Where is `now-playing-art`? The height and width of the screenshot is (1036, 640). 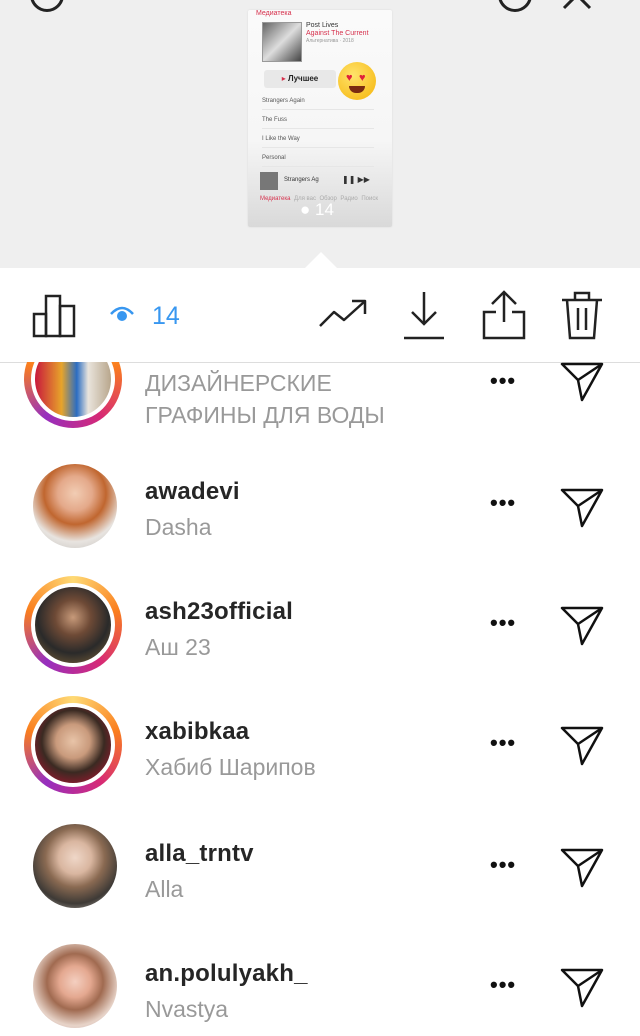
now-playing-art is located at coordinates (269, 181).